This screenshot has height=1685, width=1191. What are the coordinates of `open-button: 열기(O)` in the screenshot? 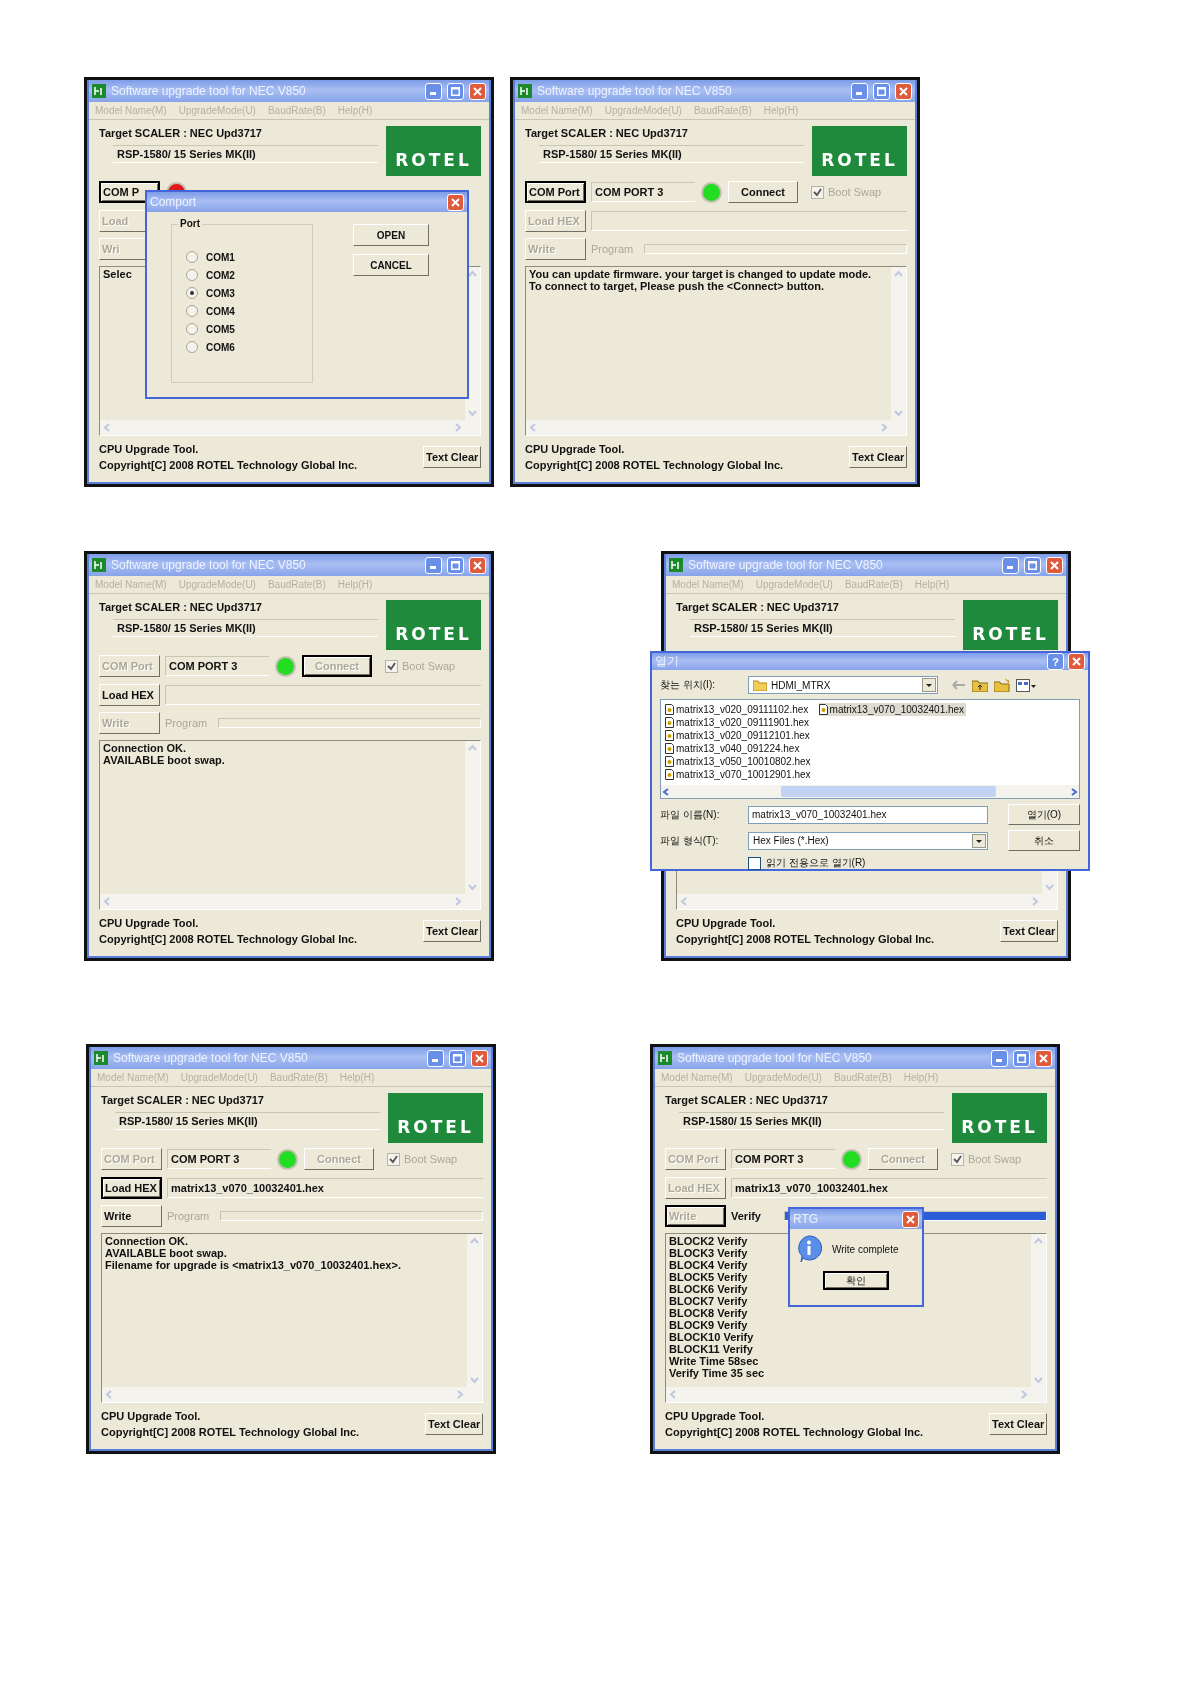 It's located at (1044, 814).